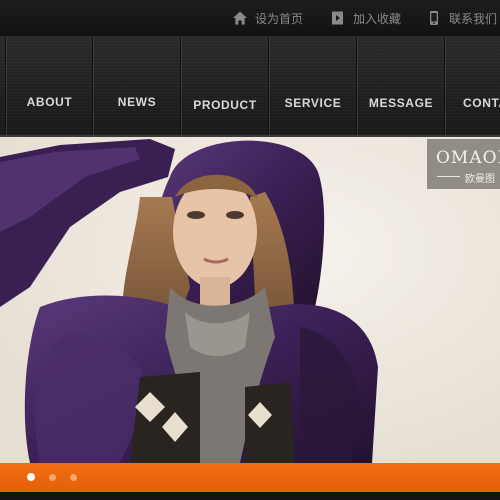  I want to click on nav-item-contact: CONTA, so click(472, 86).